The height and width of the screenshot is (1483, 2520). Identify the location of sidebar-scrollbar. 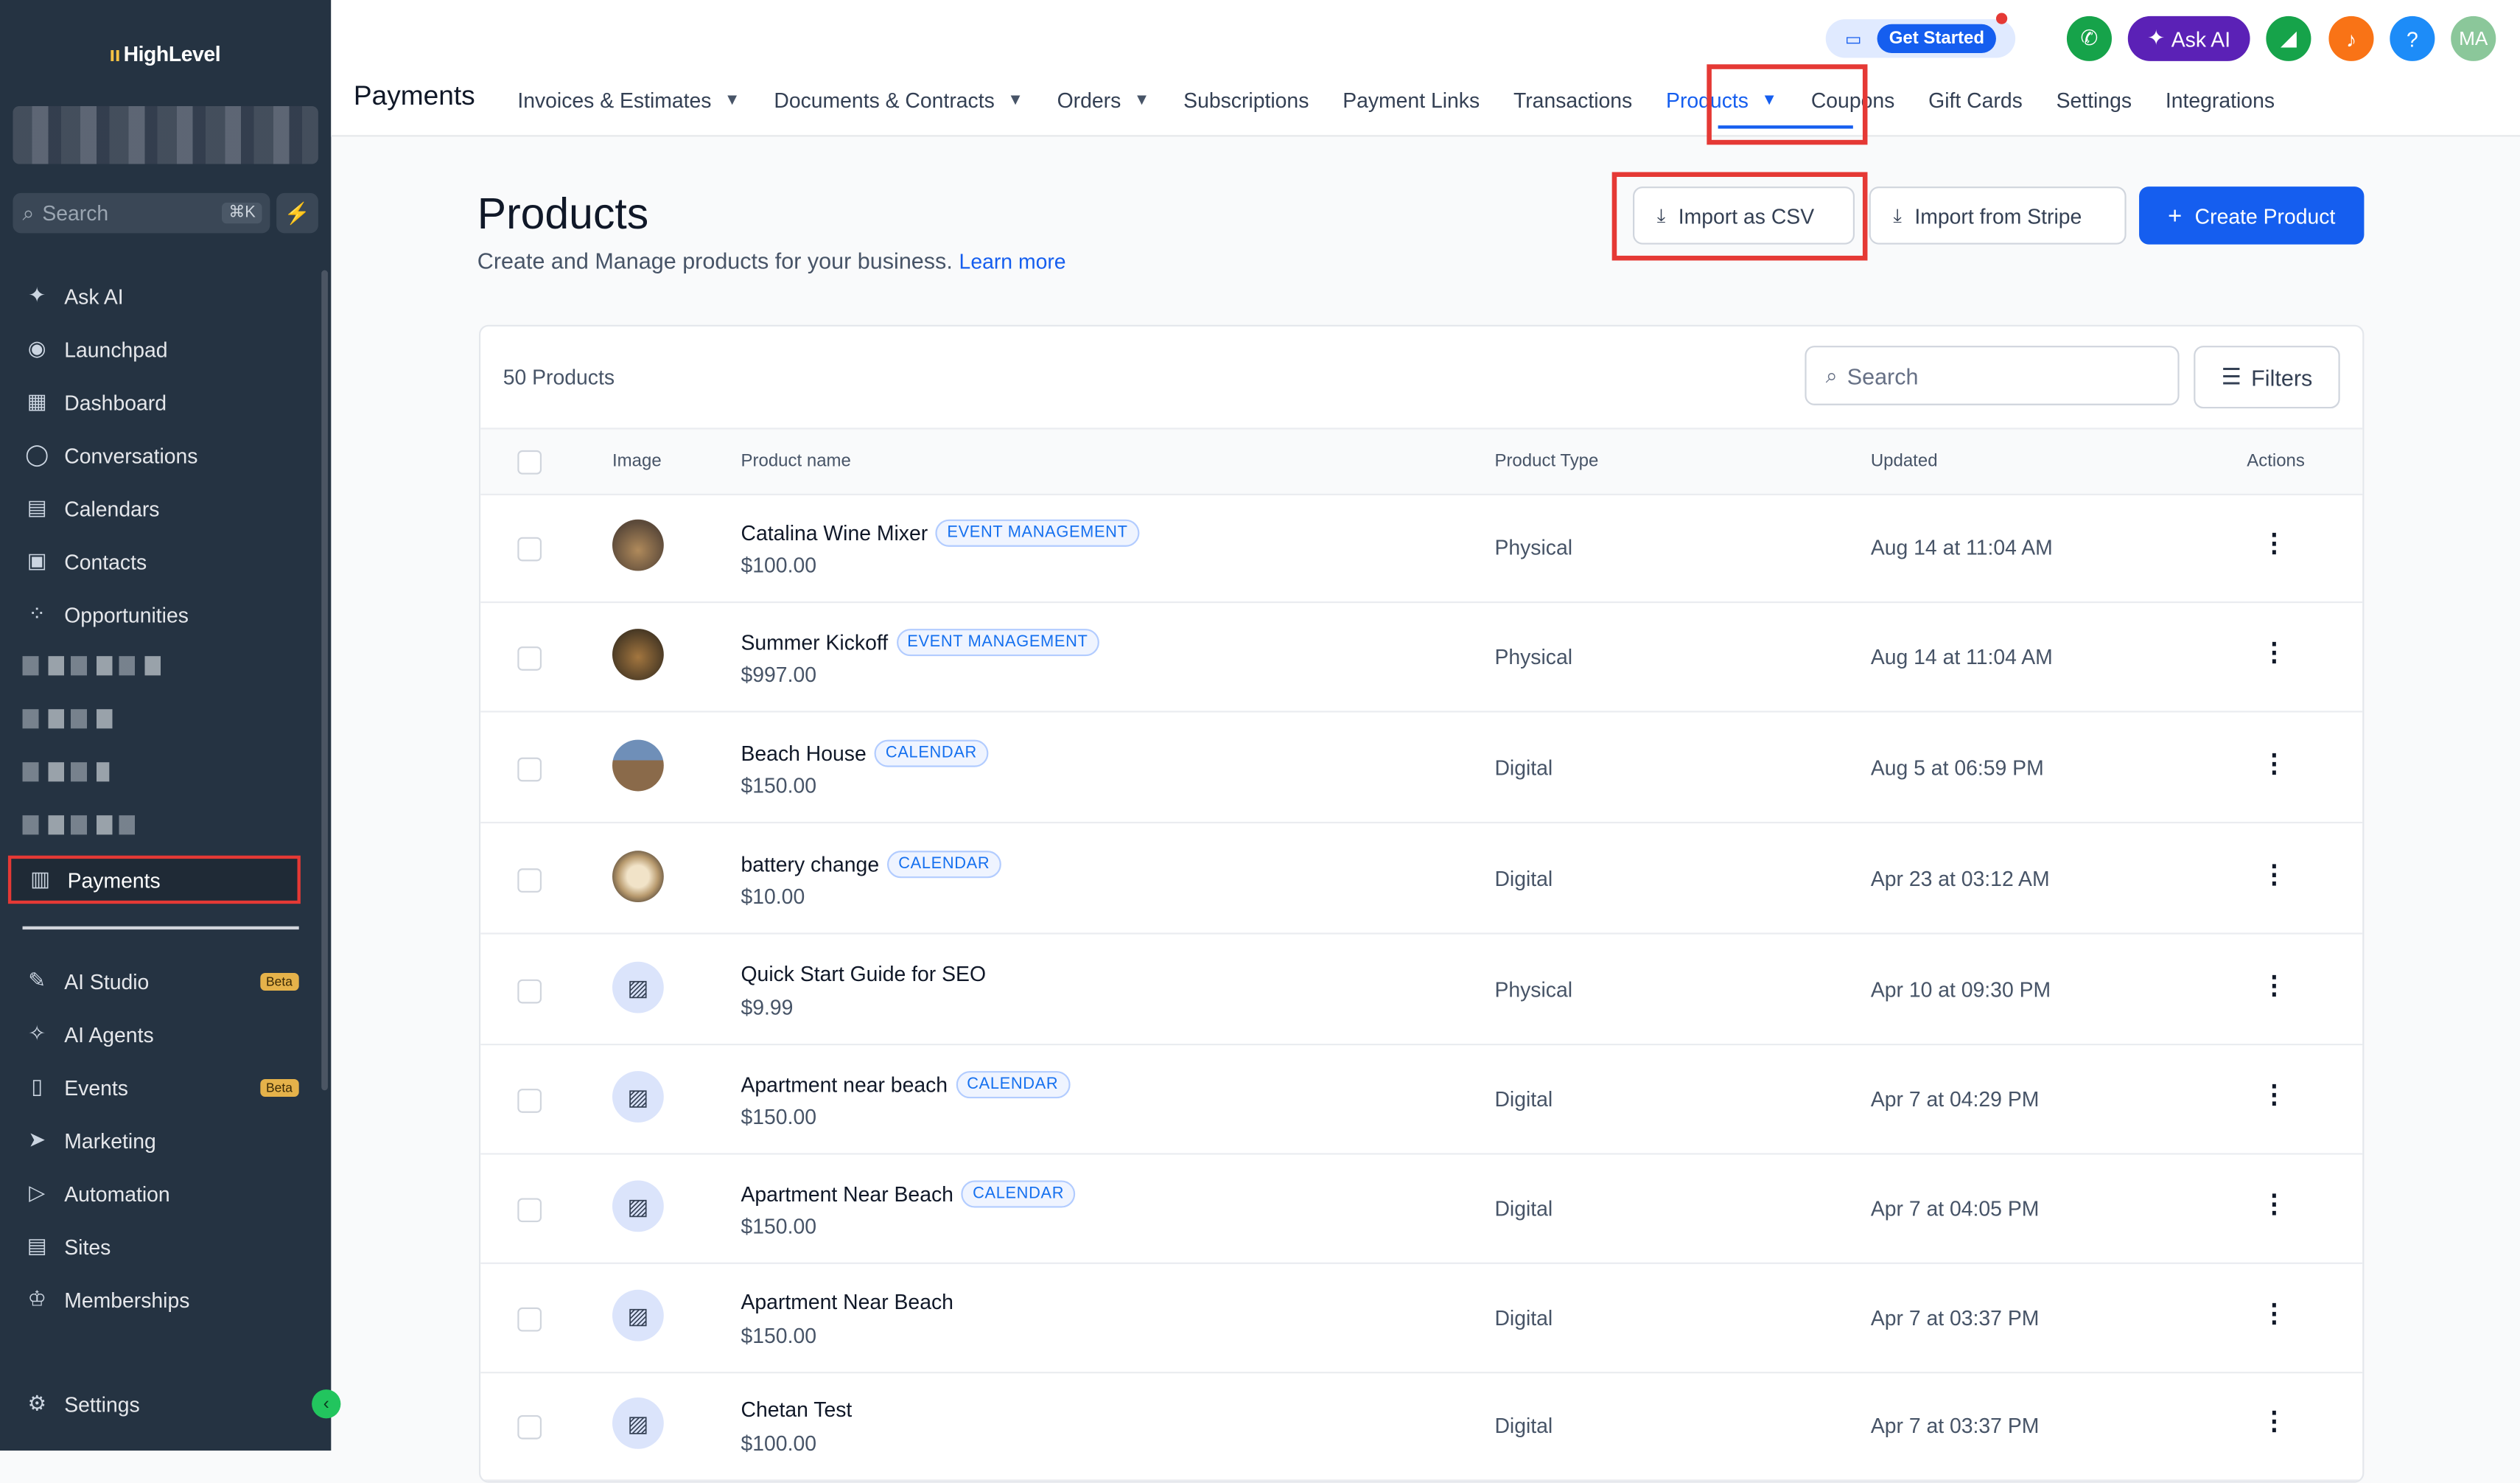
(324, 680).